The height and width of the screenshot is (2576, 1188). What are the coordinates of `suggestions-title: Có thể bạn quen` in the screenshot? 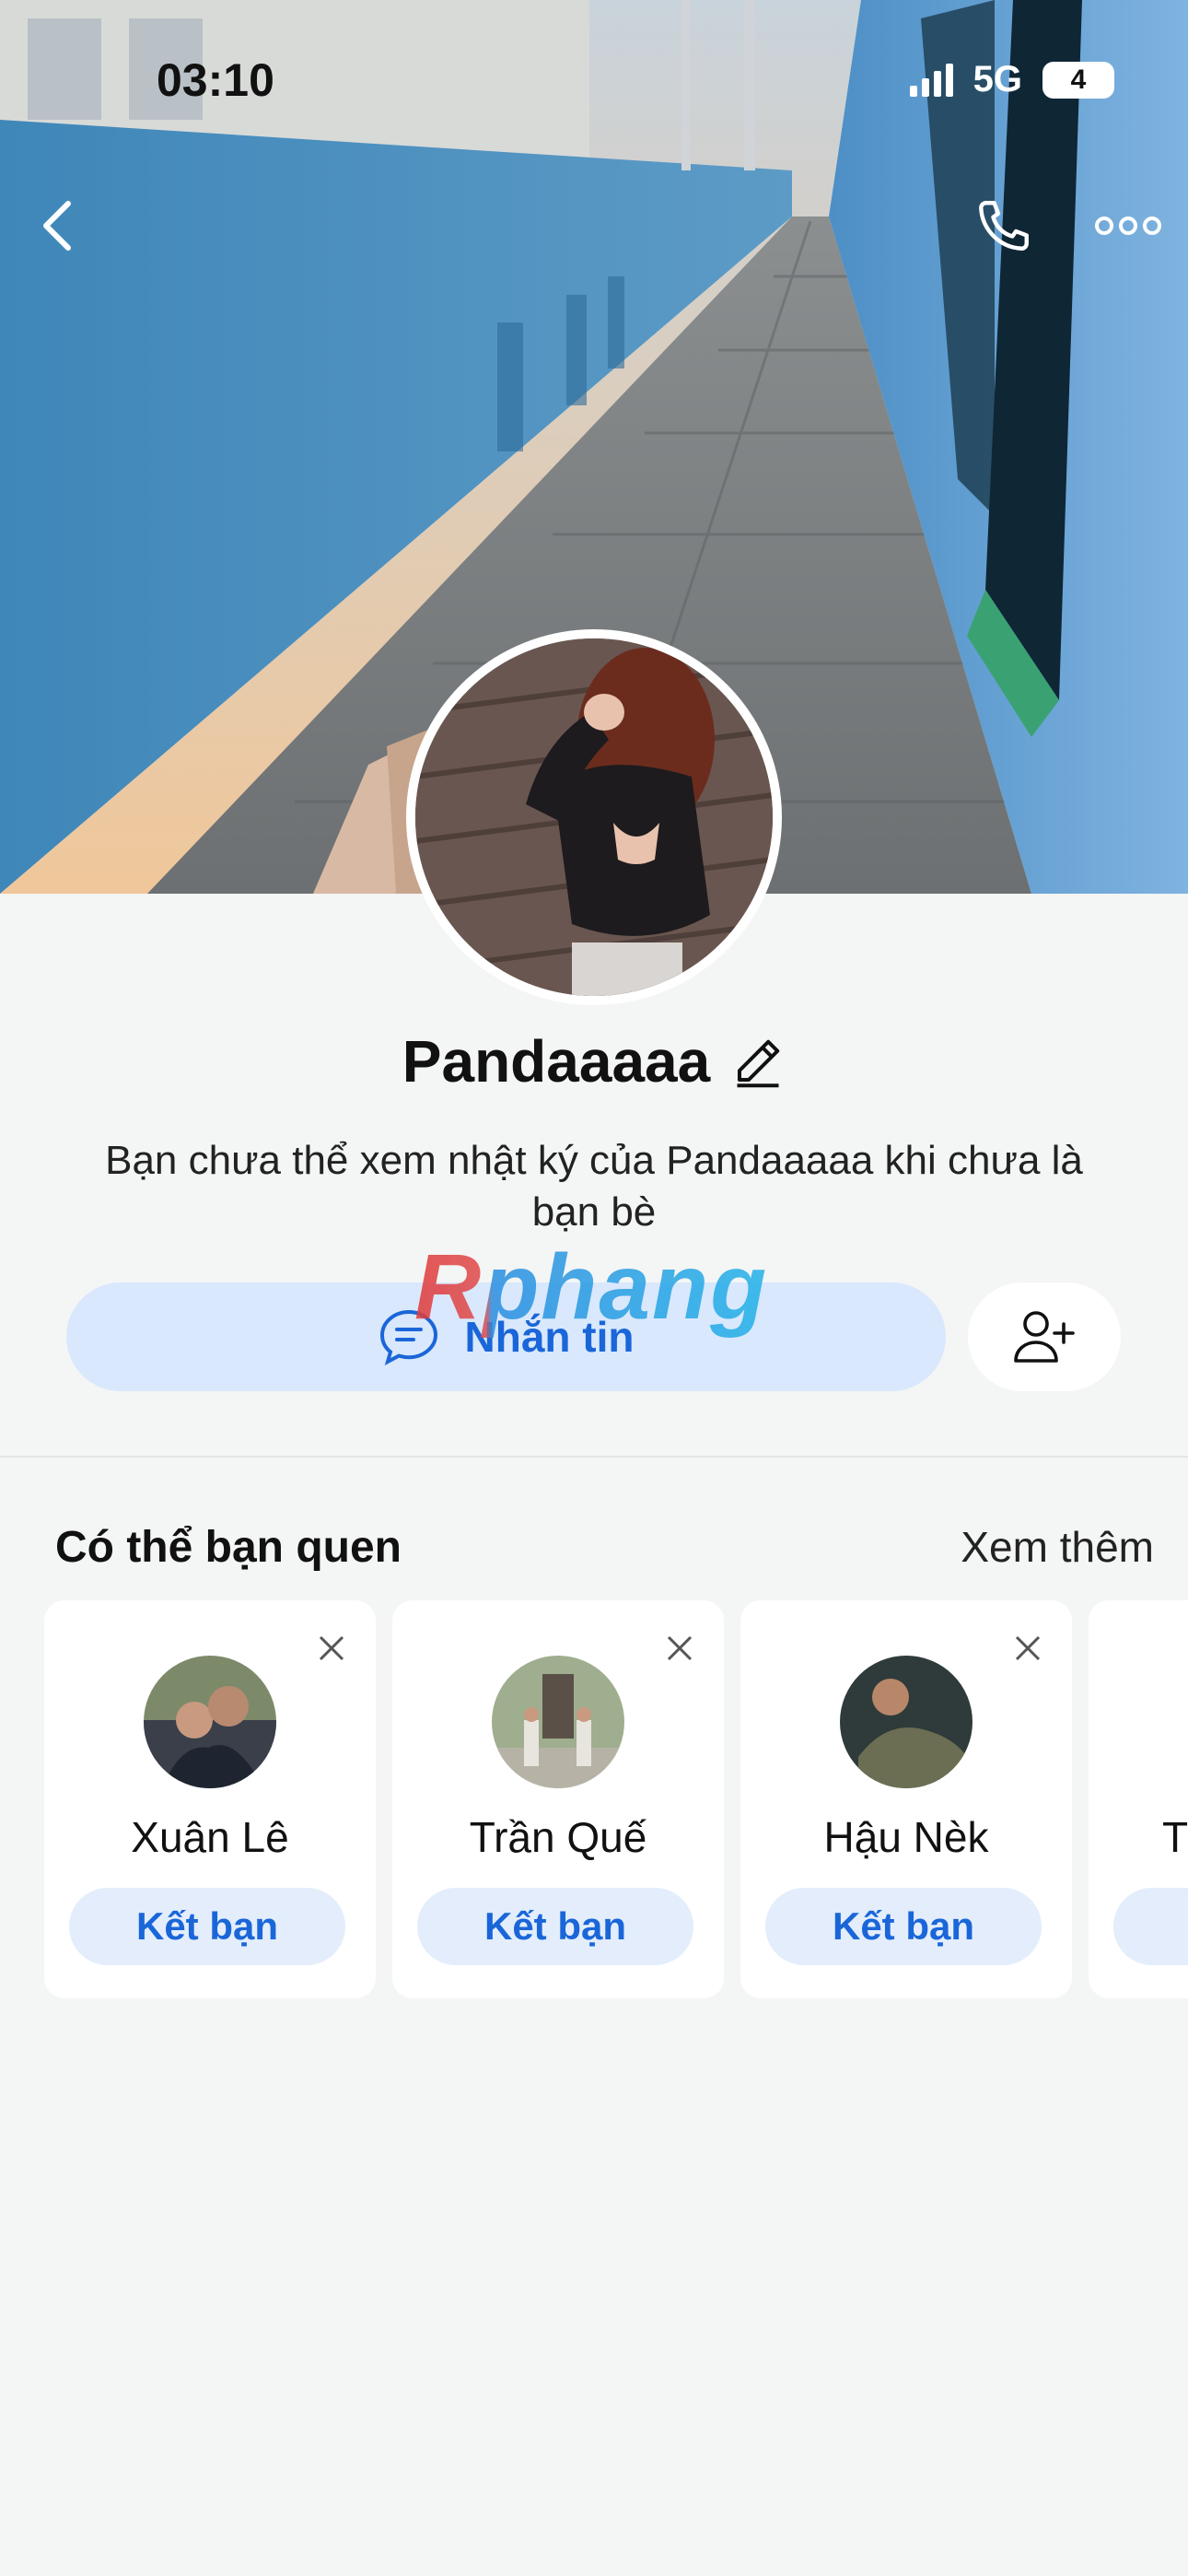 It's located at (228, 1547).